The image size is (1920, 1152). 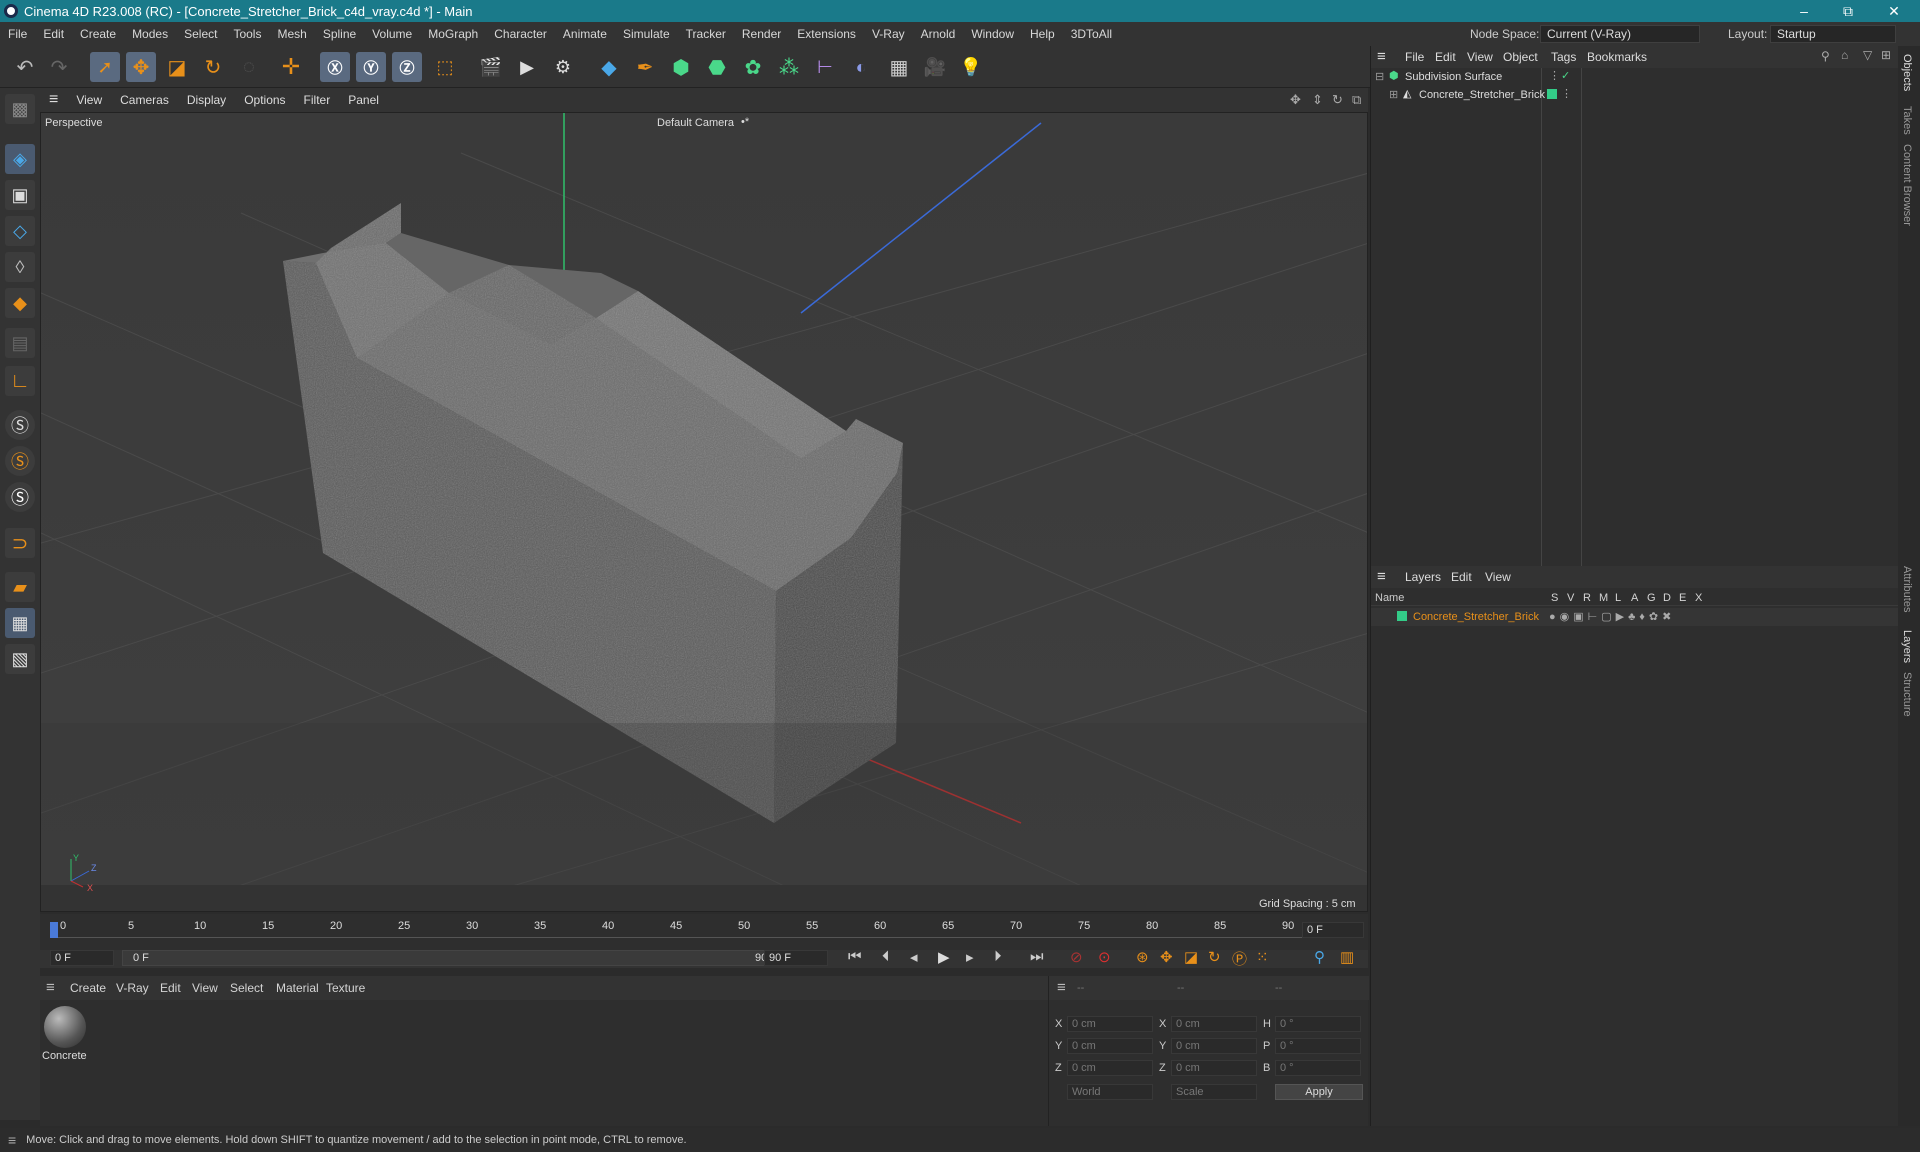 I want to click on filter-icon: ▽, so click(x=1867, y=55).